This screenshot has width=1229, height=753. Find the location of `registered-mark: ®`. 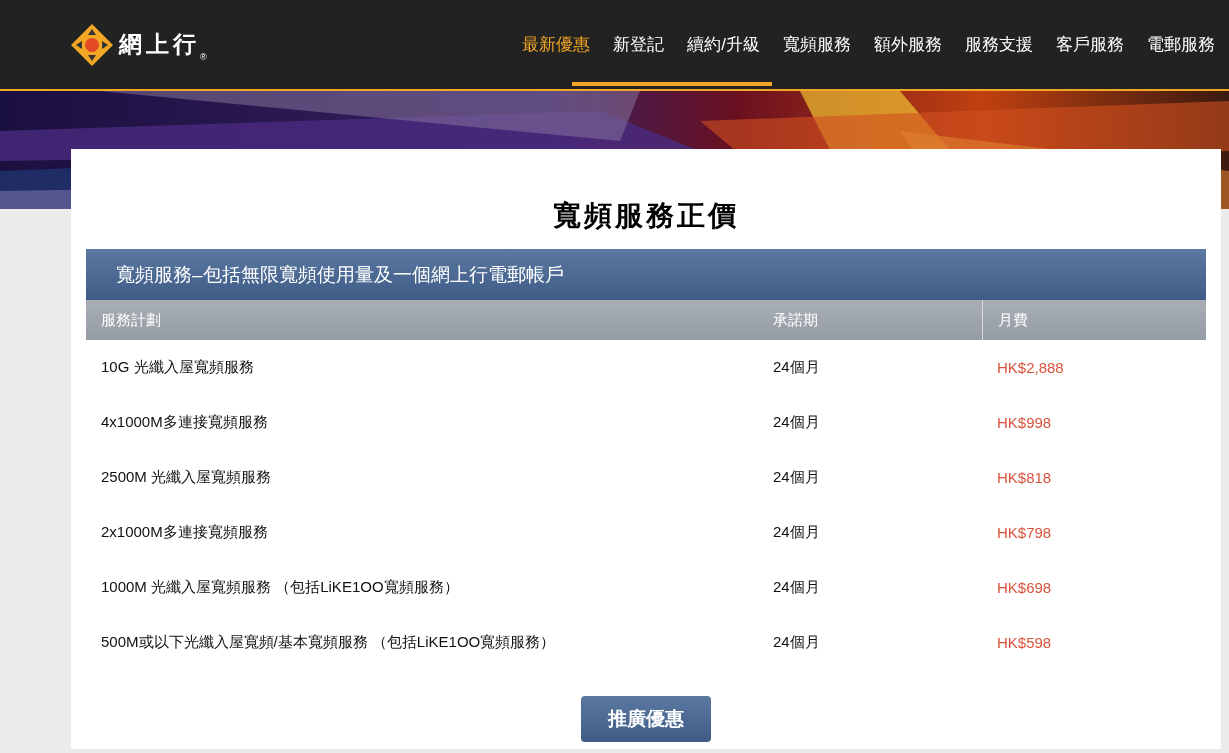

registered-mark: ® is located at coordinates (203, 56).